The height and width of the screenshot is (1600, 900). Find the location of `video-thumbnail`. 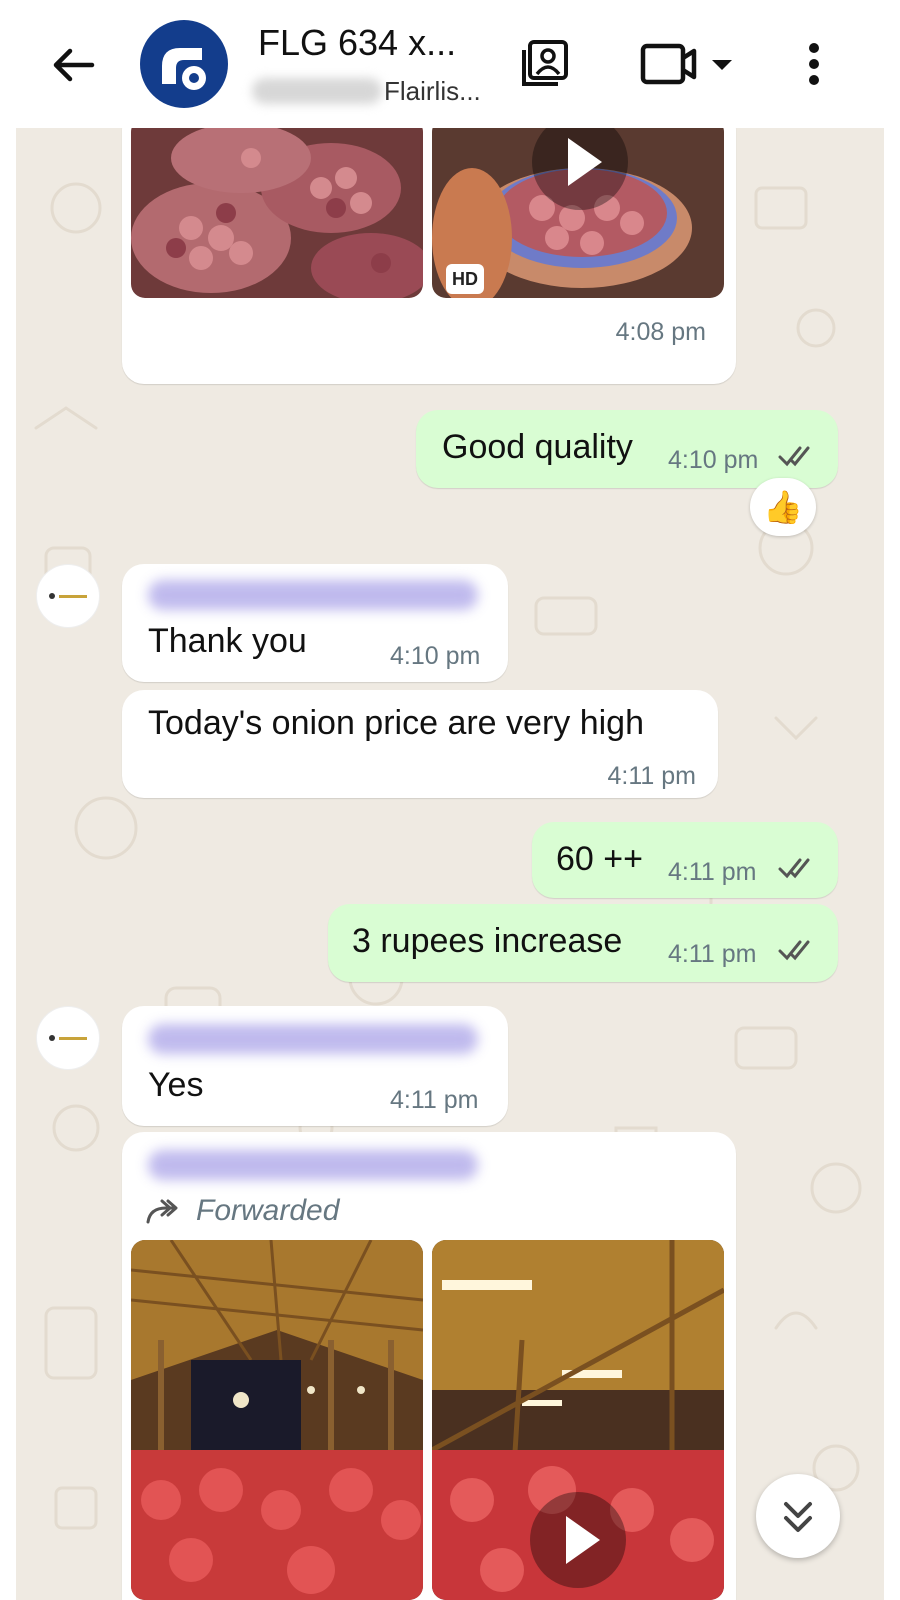

video-thumbnail is located at coordinates (578, 1420).